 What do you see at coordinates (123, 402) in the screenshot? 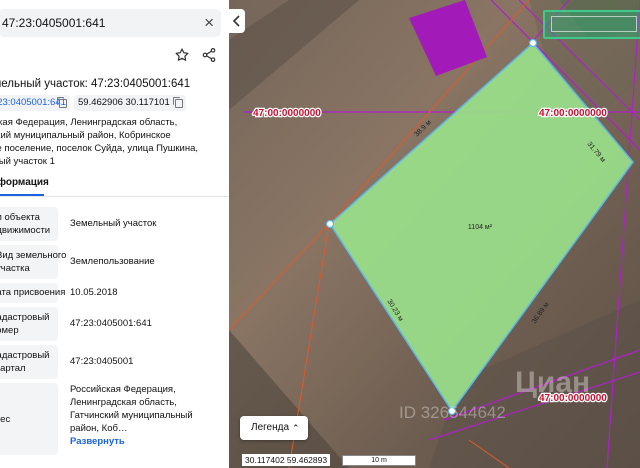
I see `value-line: Ленинградская область,` at bounding box center [123, 402].